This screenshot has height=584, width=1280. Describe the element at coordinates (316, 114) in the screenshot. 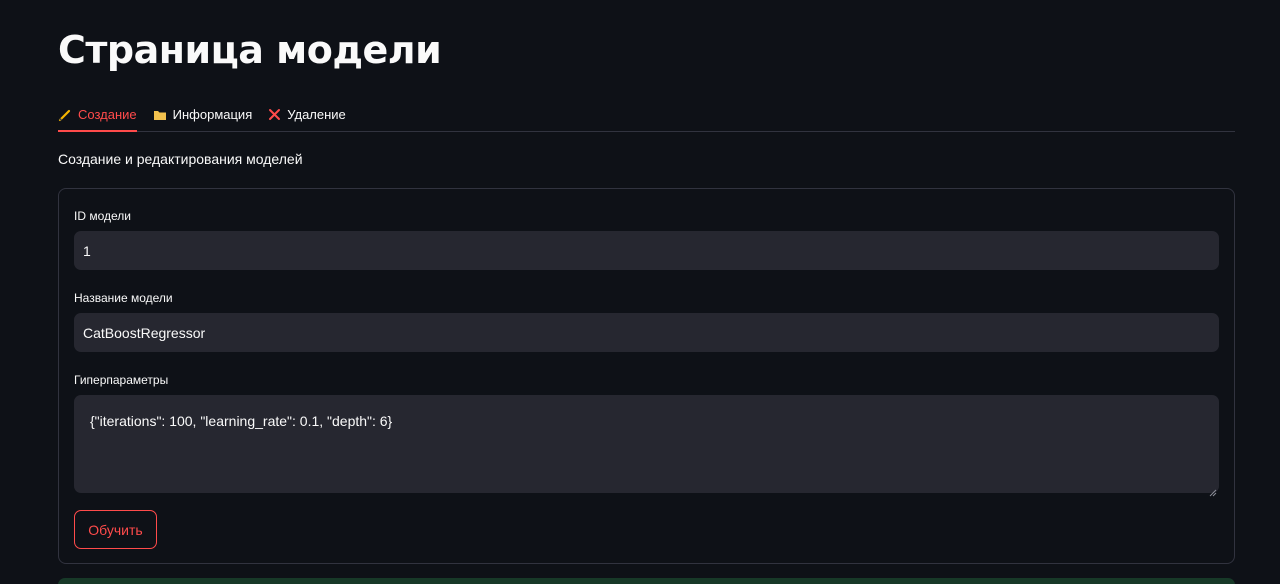

I see `tab-delete-label: Удаление` at that location.